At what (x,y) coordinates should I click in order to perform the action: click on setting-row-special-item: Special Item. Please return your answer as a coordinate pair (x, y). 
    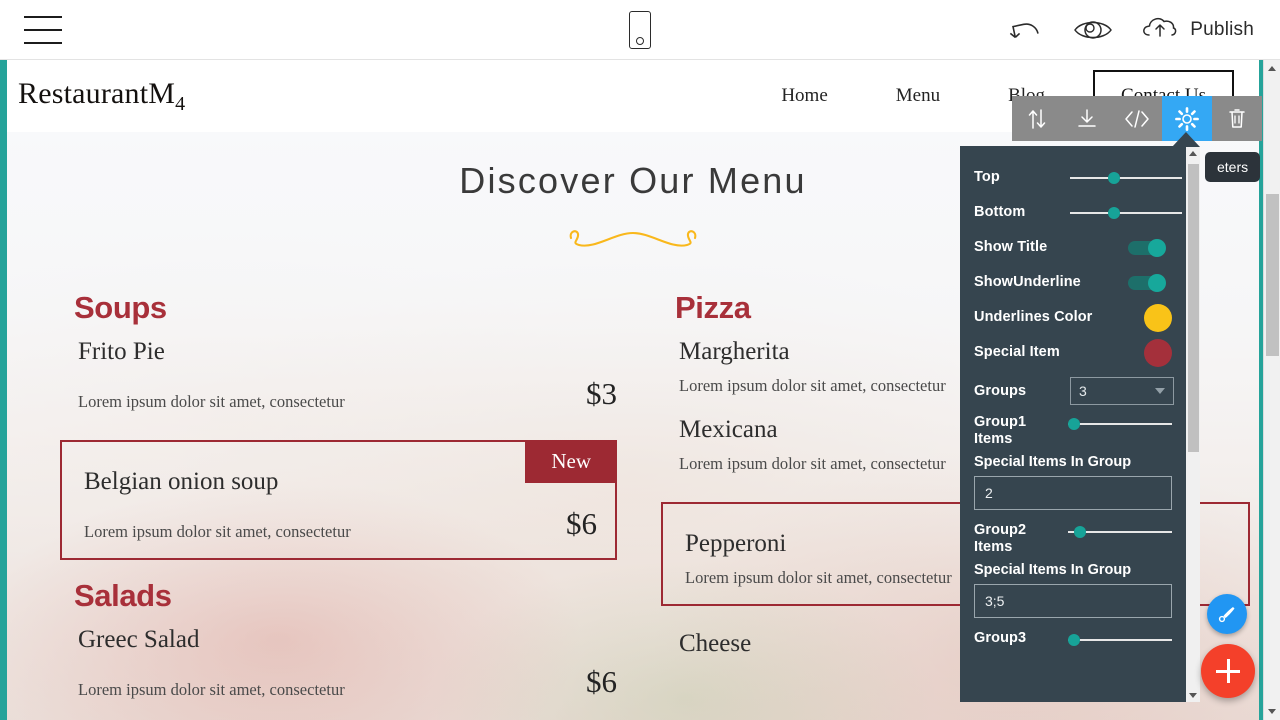
    Looking at the image, I should click on (1073, 352).